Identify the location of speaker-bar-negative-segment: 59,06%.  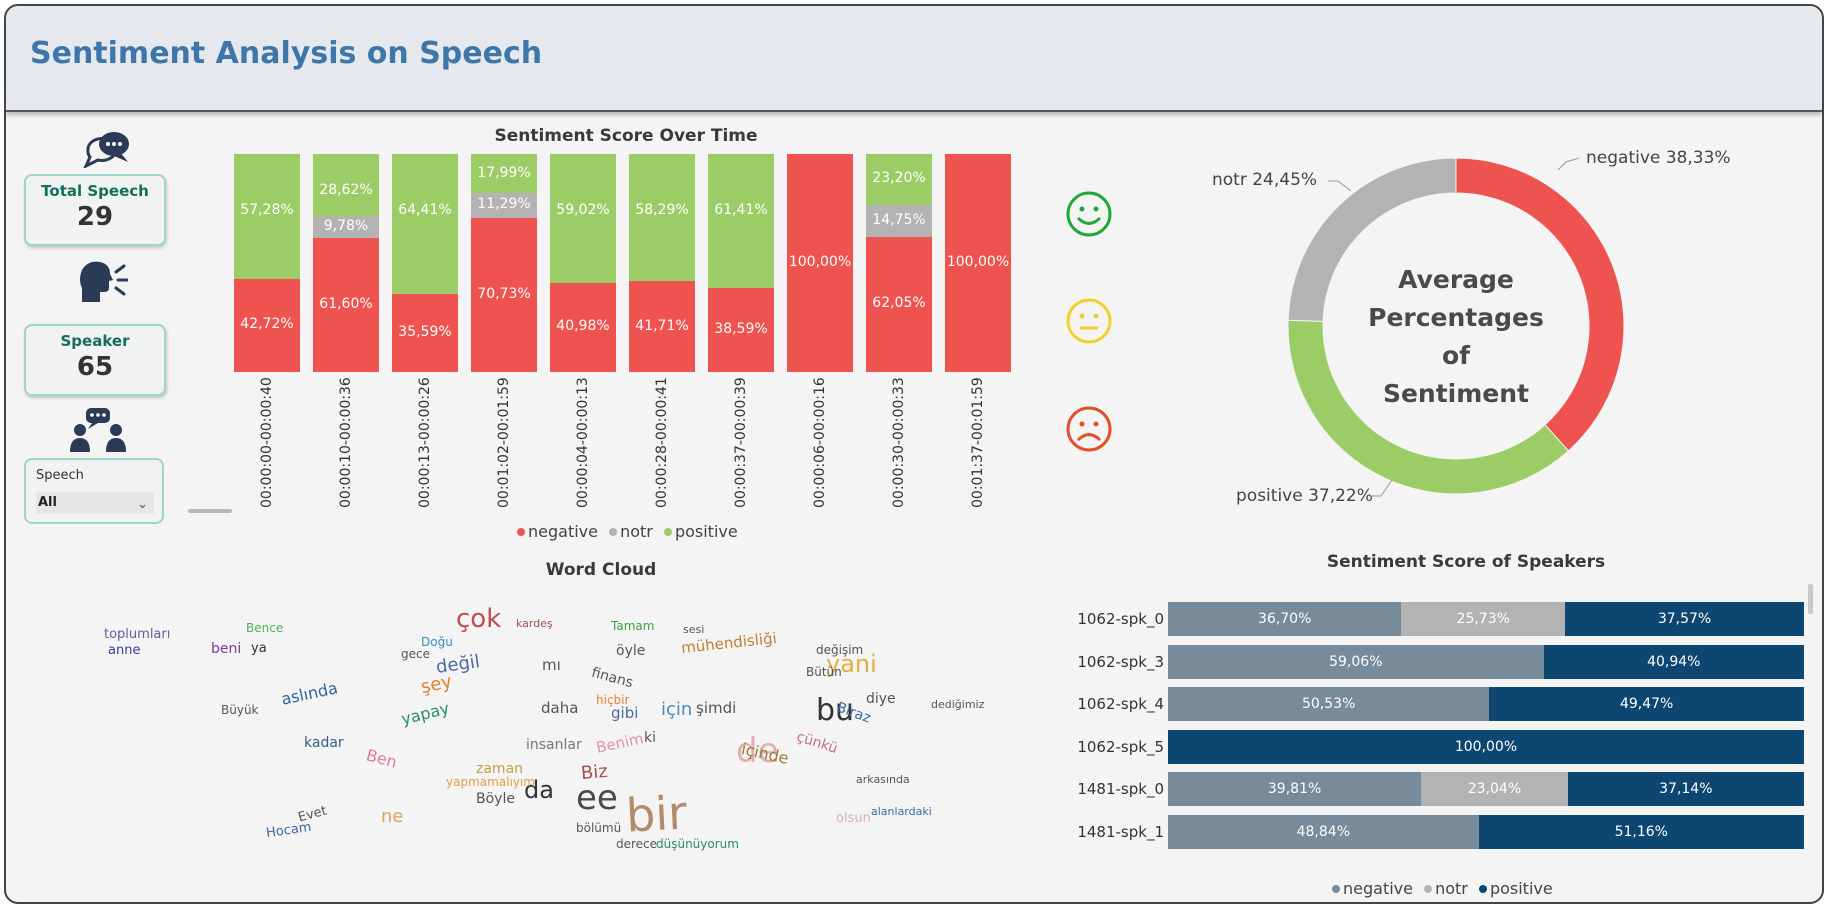
(1356, 661).